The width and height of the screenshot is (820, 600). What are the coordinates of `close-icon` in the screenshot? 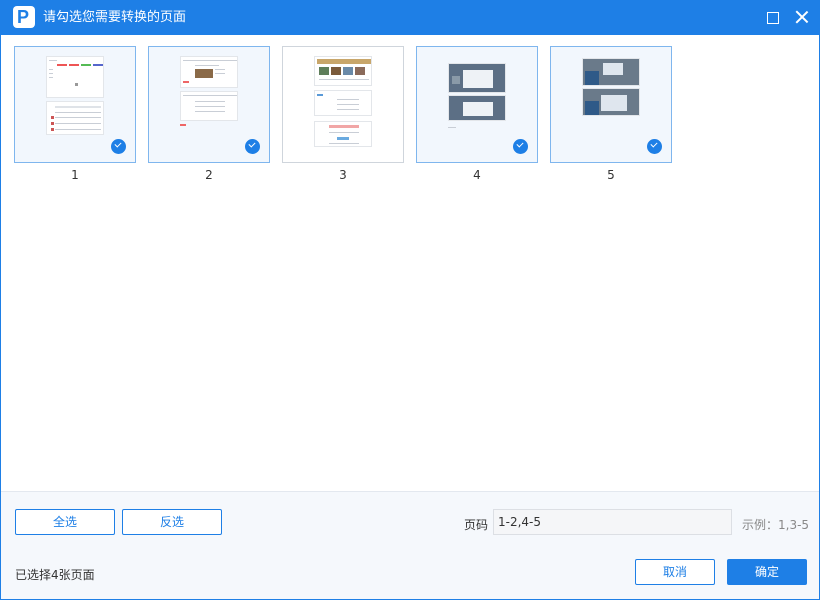 It's located at (802, 17).